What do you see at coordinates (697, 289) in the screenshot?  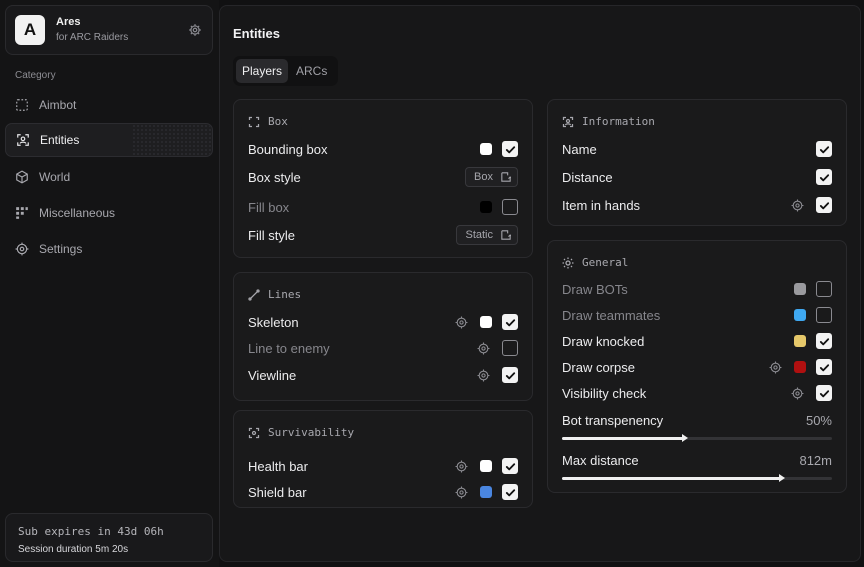 I see `draw-bots-row: Draw BOTs` at bounding box center [697, 289].